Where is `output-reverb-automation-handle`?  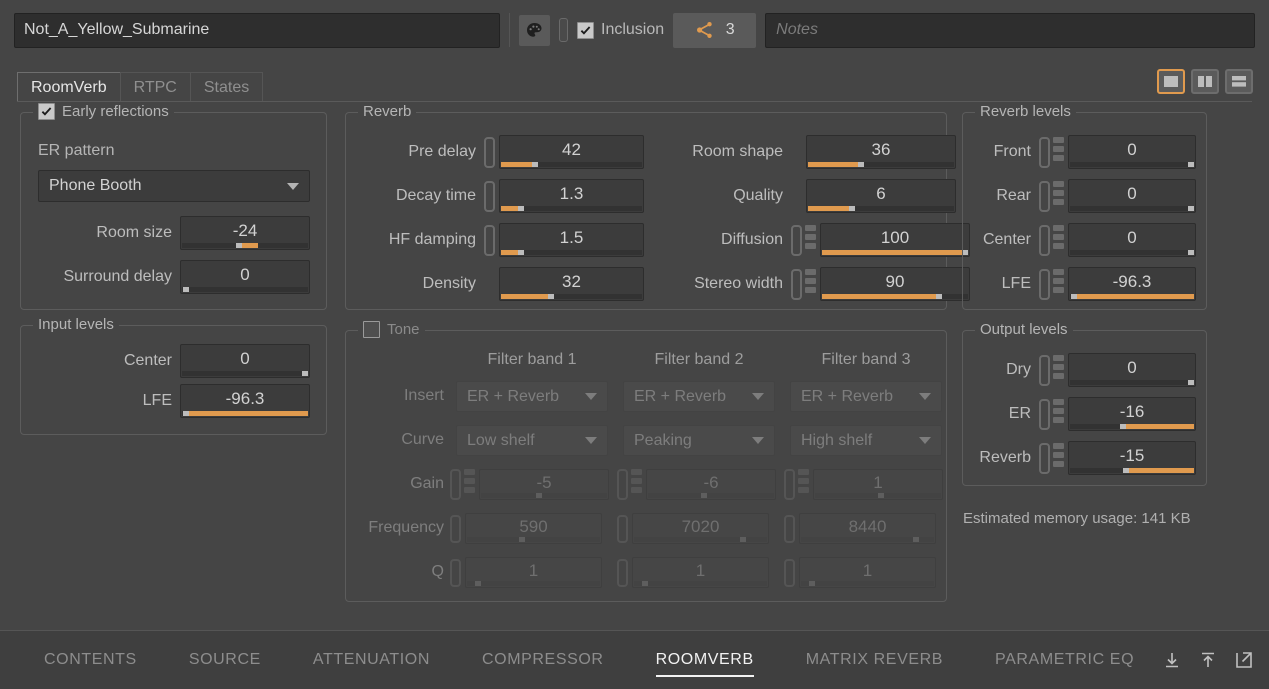 output-reverb-automation-handle is located at coordinates (1058, 458).